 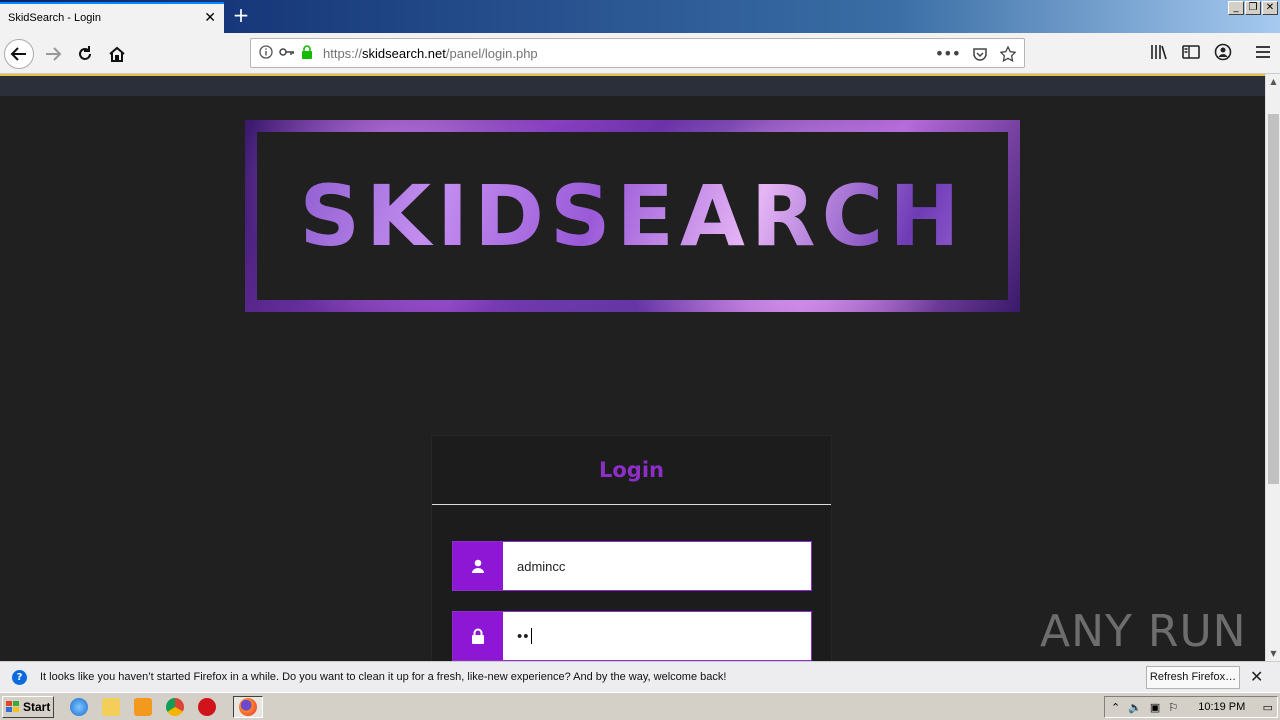 What do you see at coordinates (1191, 707) in the screenshot?
I see `system-tray: ⌃ 🔈 ▣ ⚐ 10:19 PM ▭` at bounding box center [1191, 707].